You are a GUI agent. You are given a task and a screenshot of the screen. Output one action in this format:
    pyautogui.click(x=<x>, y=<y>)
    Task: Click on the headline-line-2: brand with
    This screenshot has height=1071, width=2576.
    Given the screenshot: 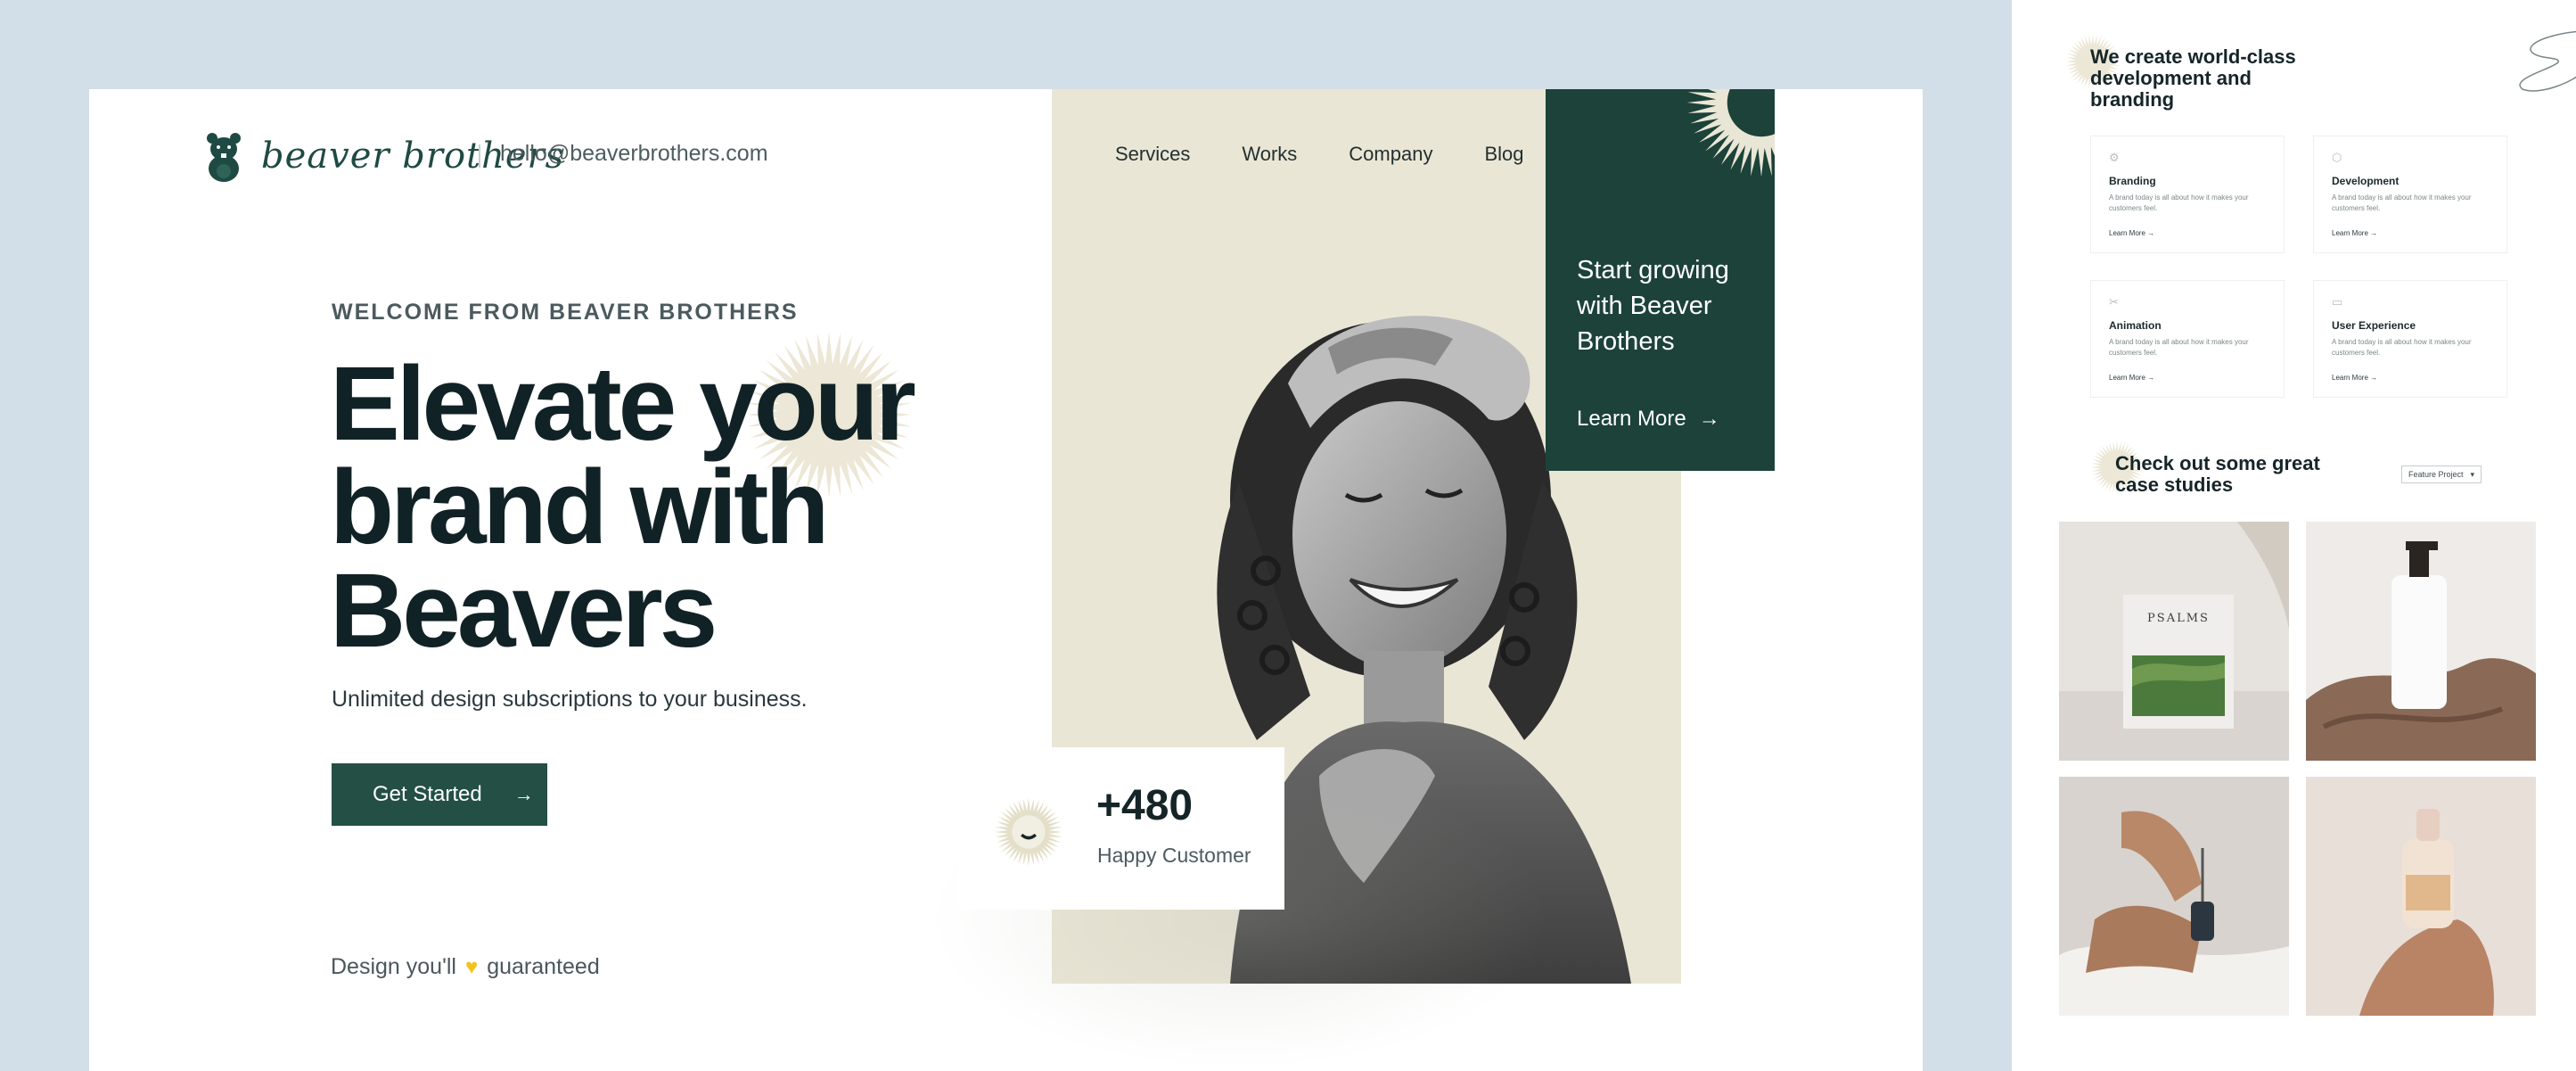 What is the action you would take?
    pyautogui.click(x=580, y=507)
    